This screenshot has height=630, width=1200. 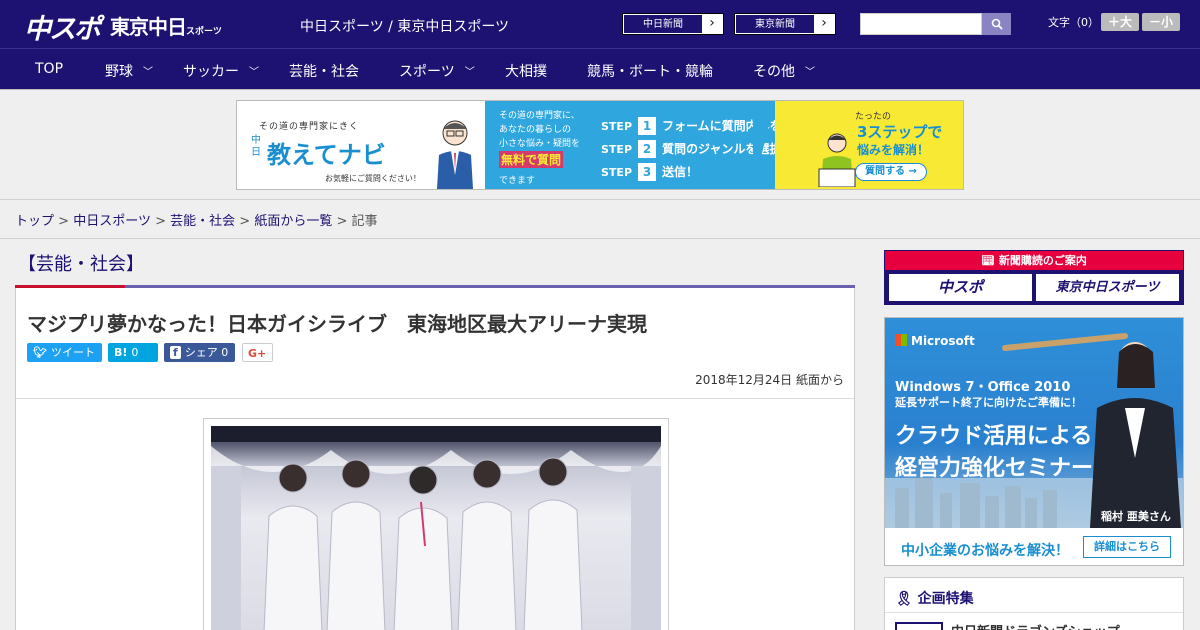 I want to click on facebook-label: シェア, so click(x=201, y=352).